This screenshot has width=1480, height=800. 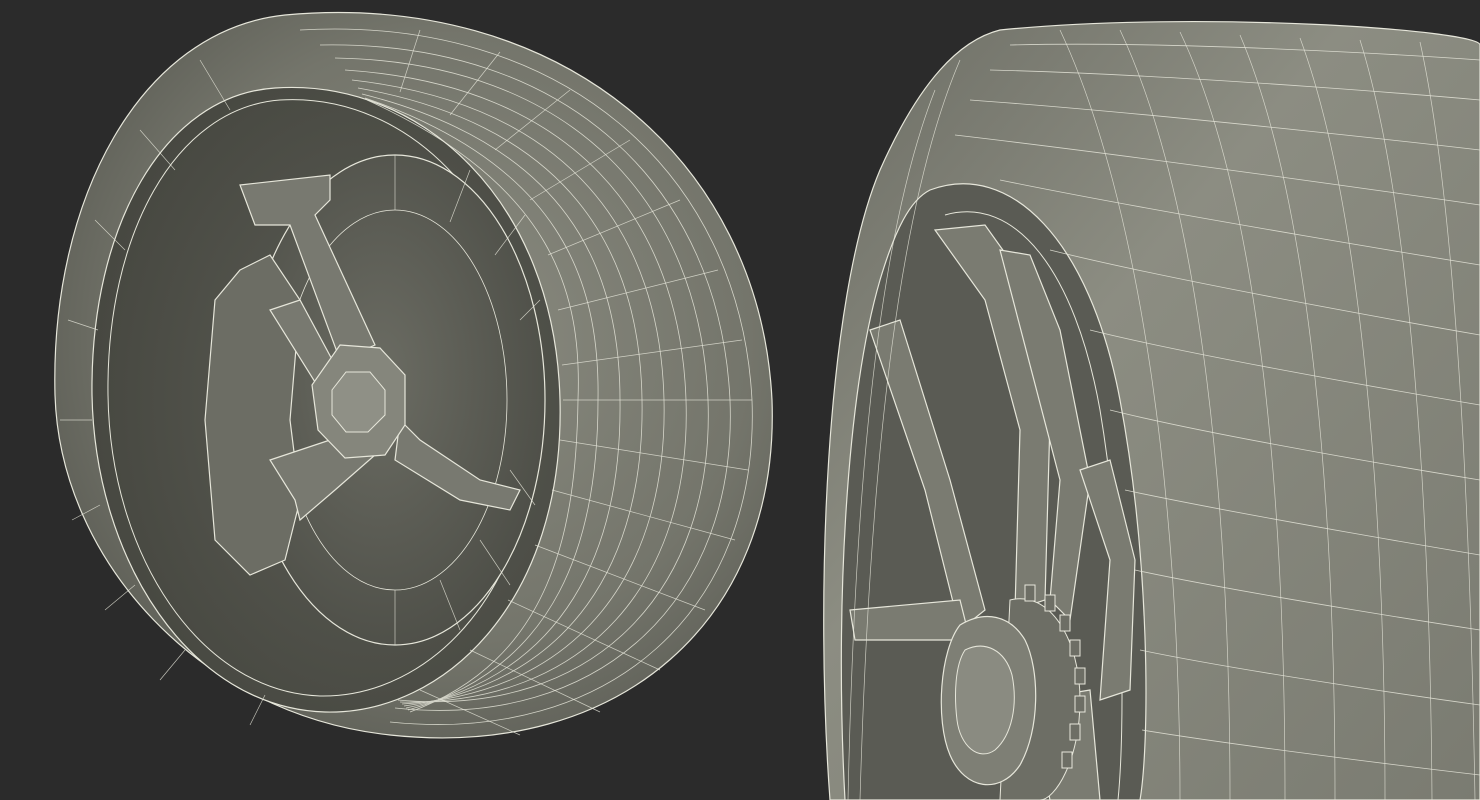 I want to click on left-hub-nut-inner, so click(x=358, y=402).